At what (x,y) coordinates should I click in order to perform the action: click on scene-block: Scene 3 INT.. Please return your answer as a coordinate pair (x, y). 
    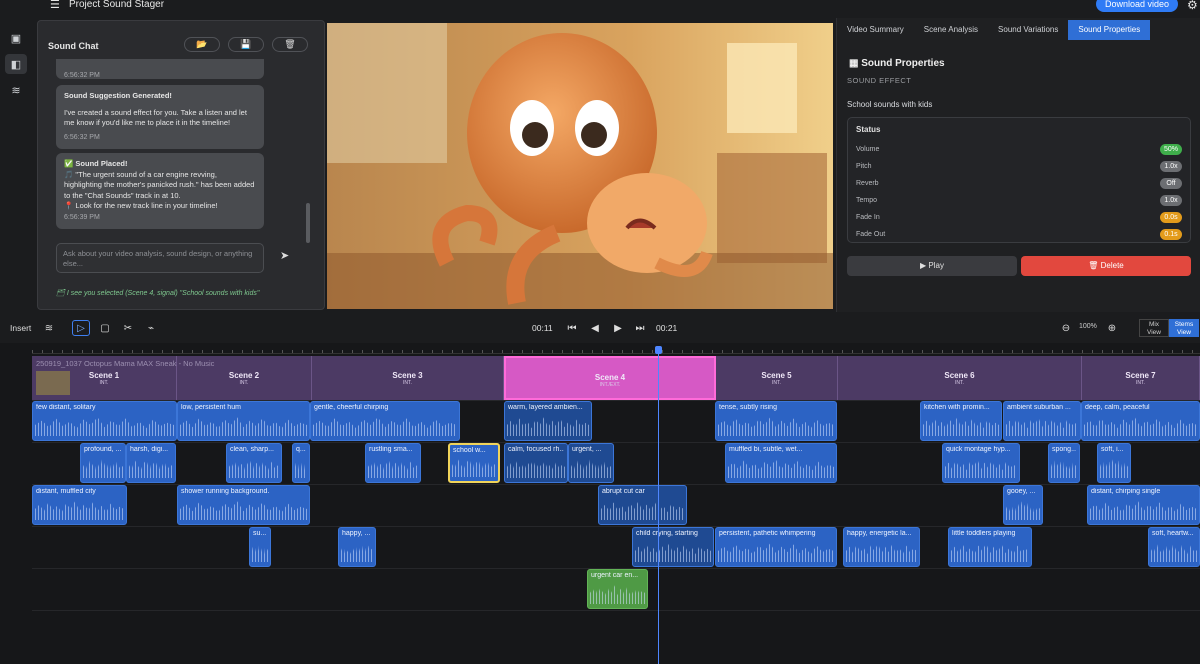
    Looking at the image, I should click on (408, 378).